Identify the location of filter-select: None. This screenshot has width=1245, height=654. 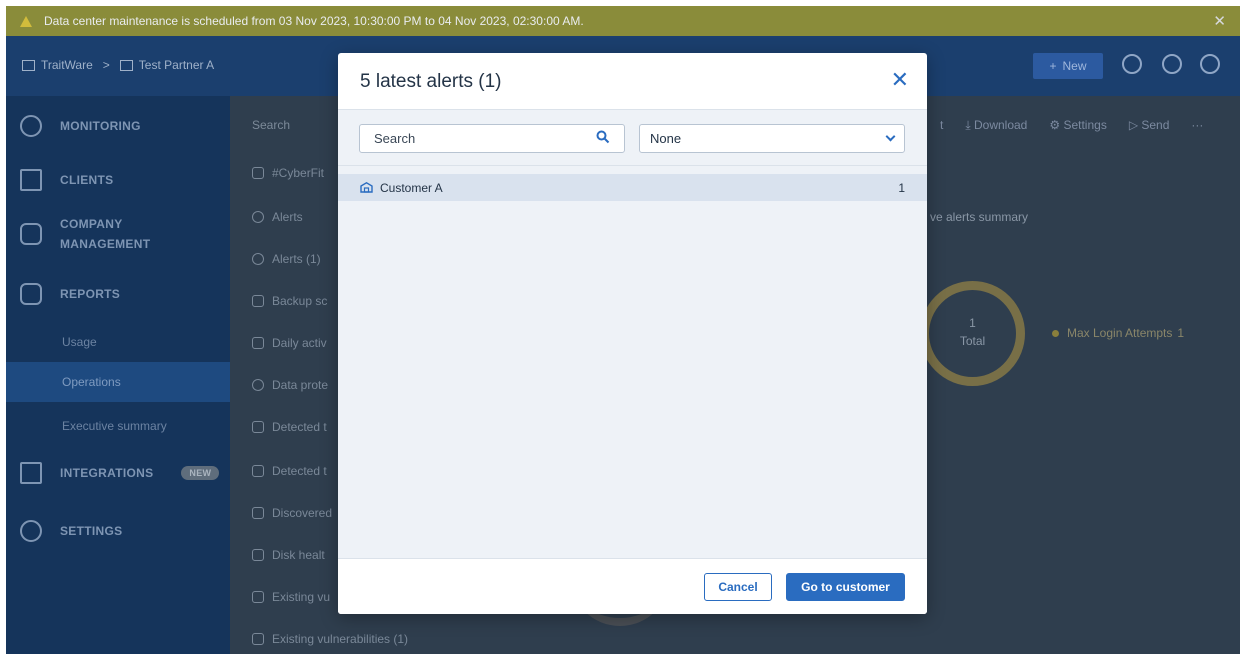
(772, 138).